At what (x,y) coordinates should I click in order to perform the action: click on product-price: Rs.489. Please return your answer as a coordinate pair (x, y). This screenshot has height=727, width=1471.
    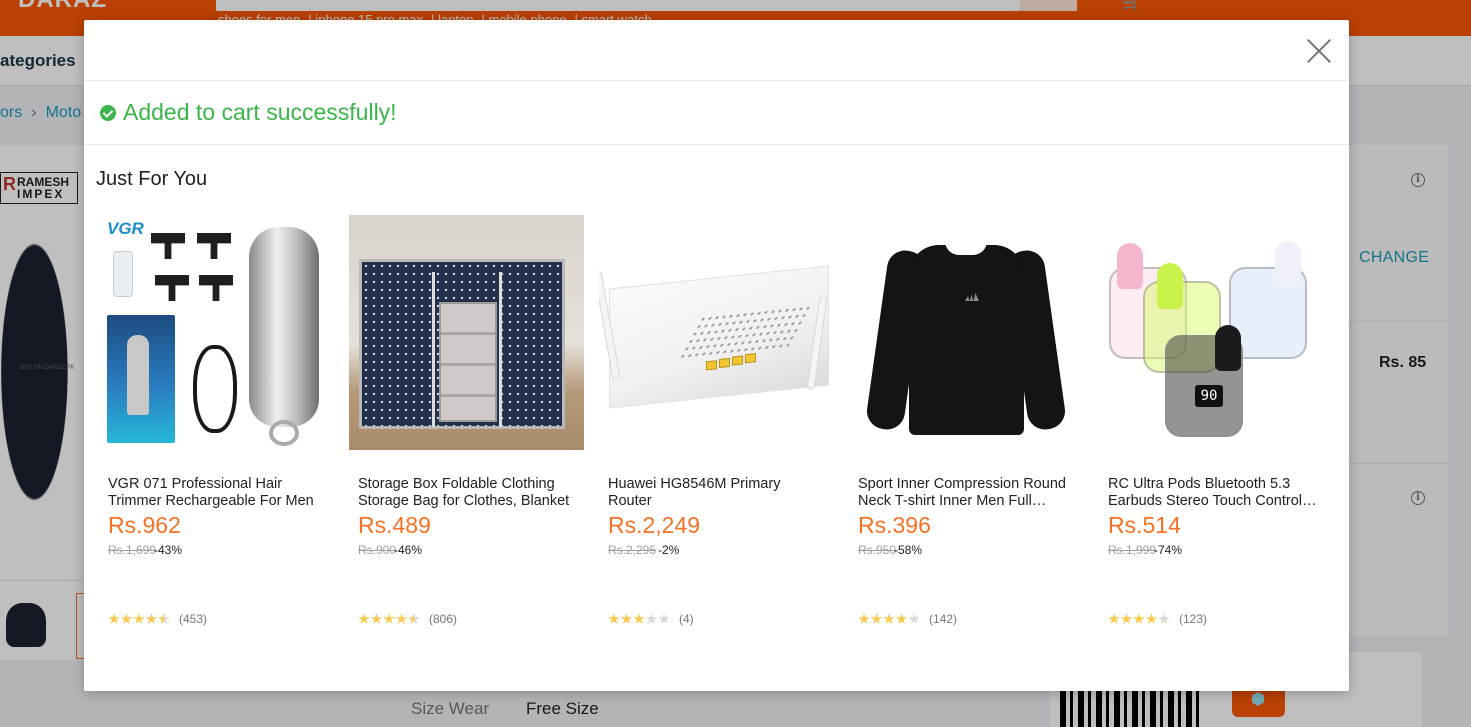
    Looking at the image, I should click on (394, 525).